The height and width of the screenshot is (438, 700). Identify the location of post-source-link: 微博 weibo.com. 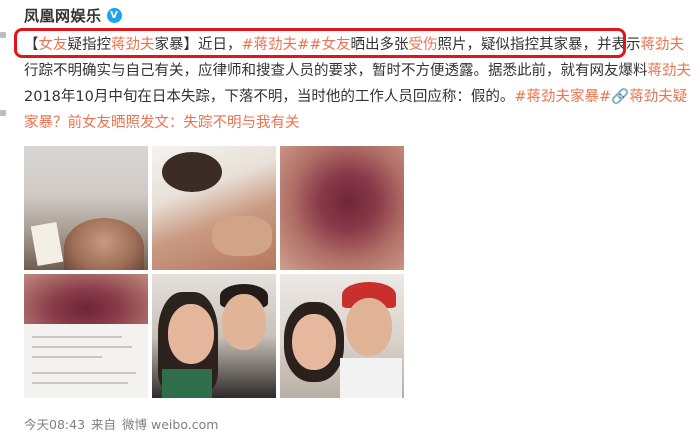
(170, 423).